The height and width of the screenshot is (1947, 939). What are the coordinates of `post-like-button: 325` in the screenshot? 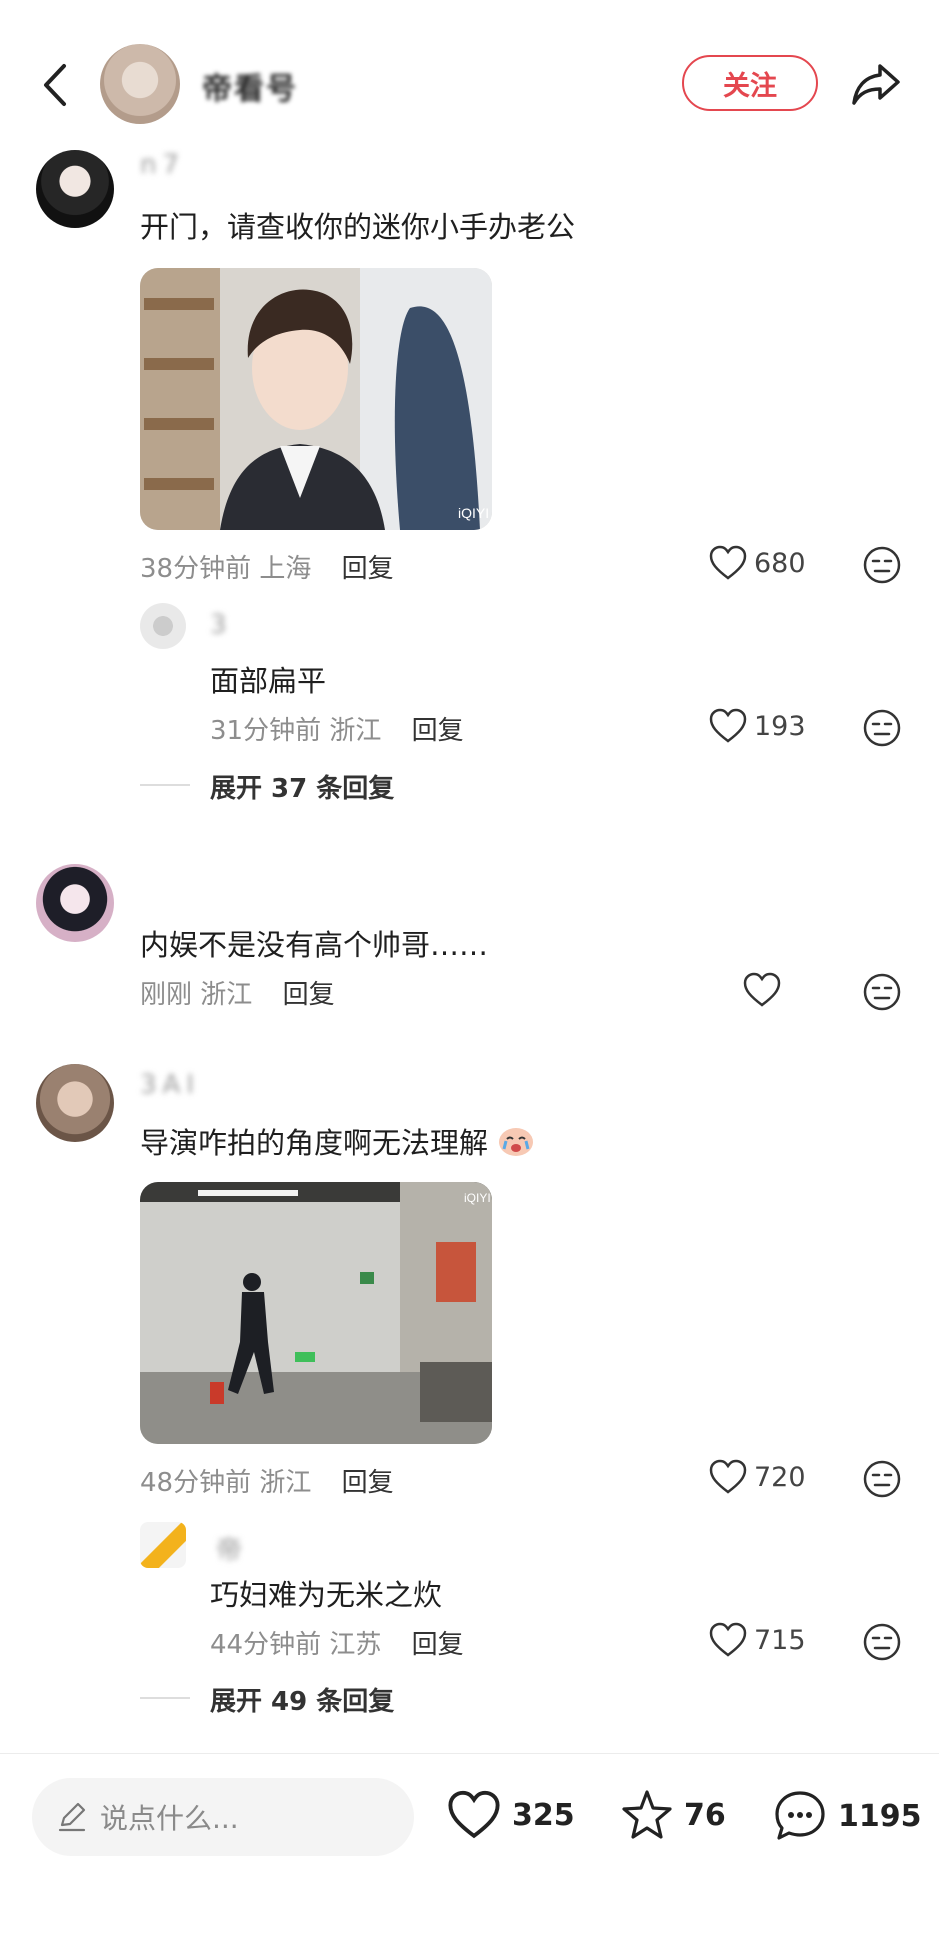 It's located at (510, 1815).